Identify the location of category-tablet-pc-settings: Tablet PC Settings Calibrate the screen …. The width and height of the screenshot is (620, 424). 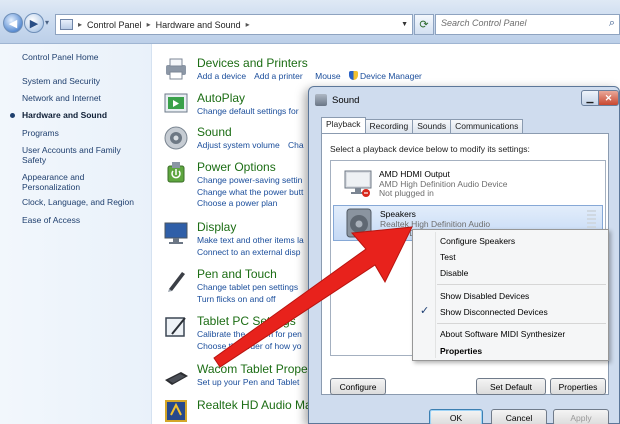
(243, 333).